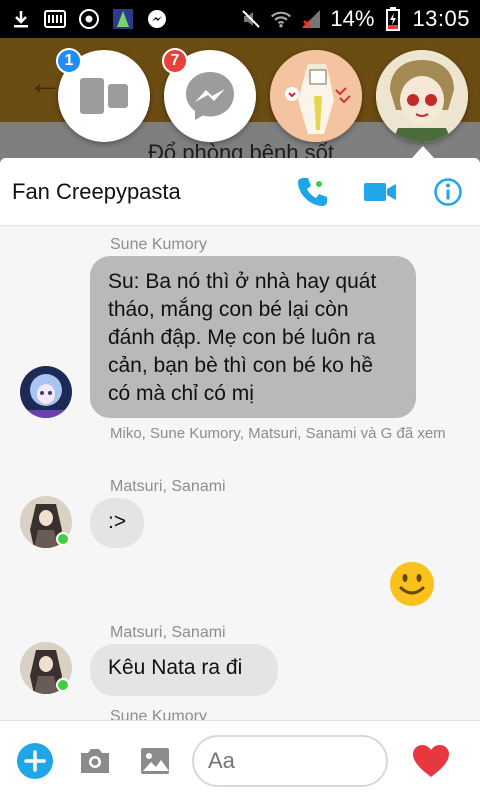 This screenshot has height=800, width=480. Describe the element at coordinates (21, 19) in the screenshot. I see `download-icon` at that location.